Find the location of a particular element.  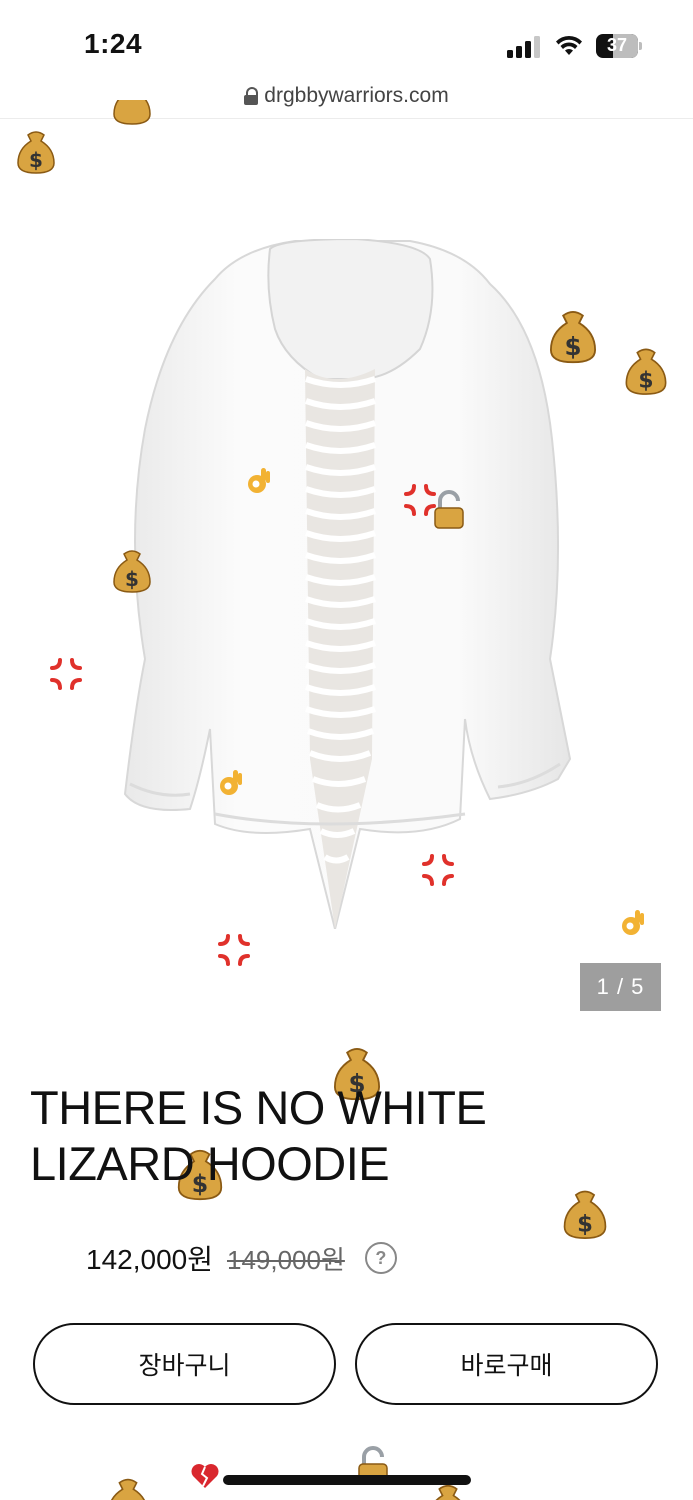

url-text: drgbbywarriors.com is located at coordinates (356, 95).